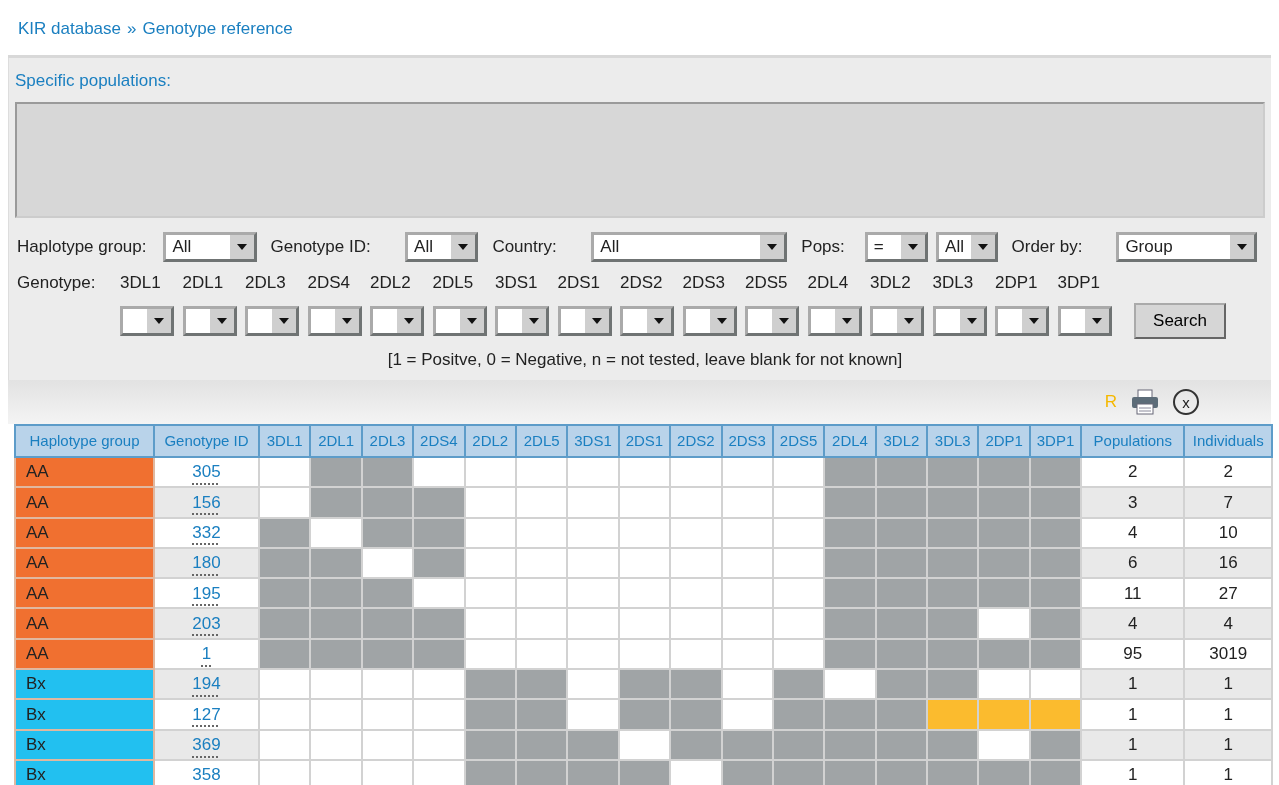 The height and width of the screenshot is (785, 1279). Describe the element at coordinates (336, 441) in the screenshot. I see `column-header: 2DL1` at that location.